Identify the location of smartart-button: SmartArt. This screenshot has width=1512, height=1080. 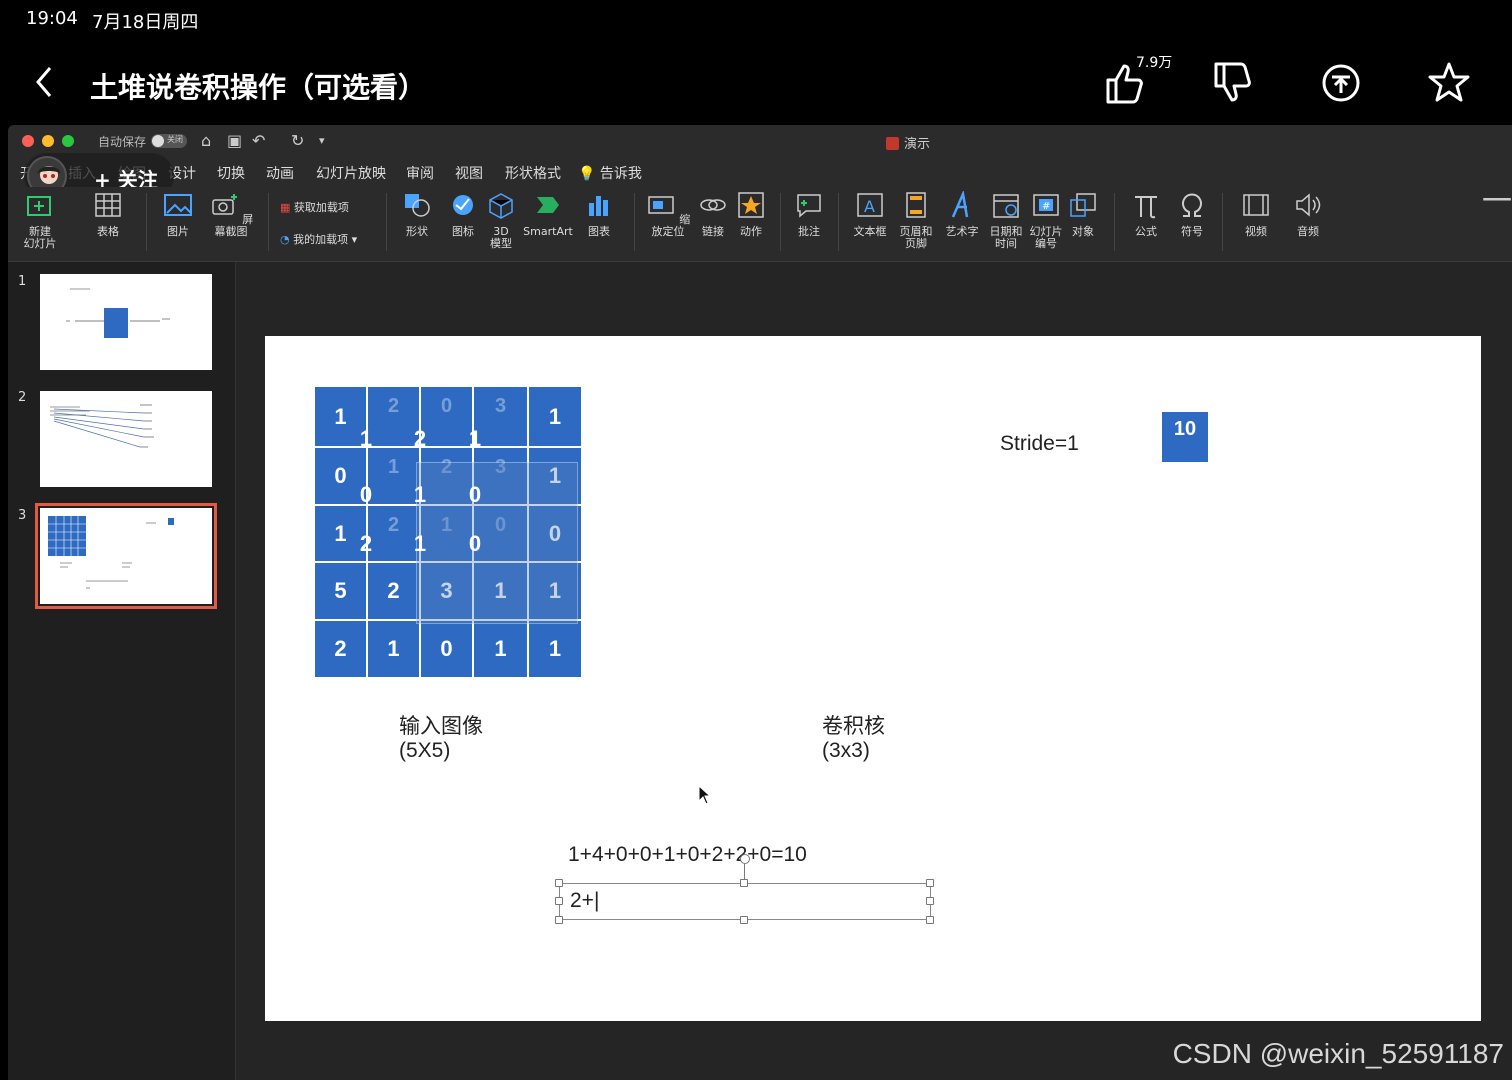
(548, 214).